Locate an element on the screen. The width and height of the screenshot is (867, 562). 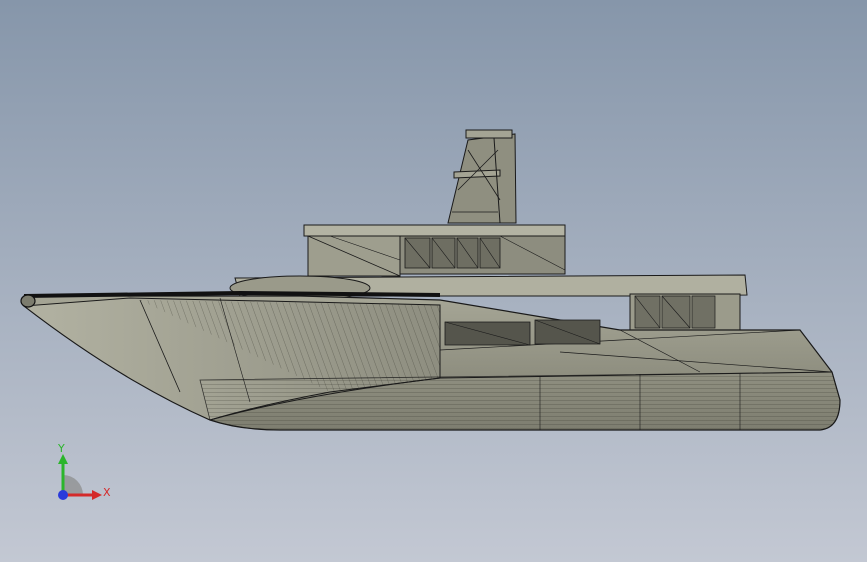
superstructure-bridge is located at coordinates (434, 250).